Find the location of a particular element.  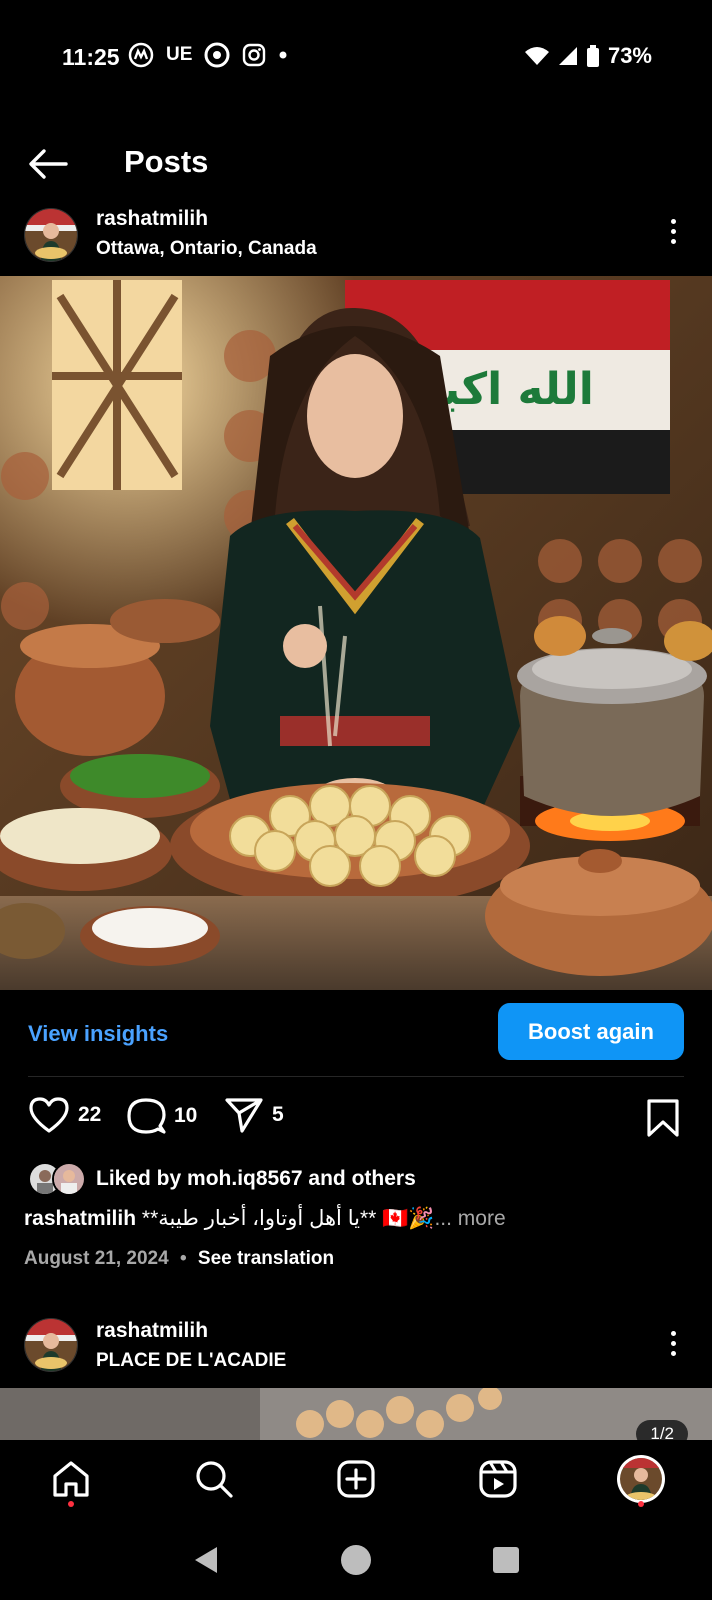

status-notification-icons: UE is located at coordinates (208, 55).